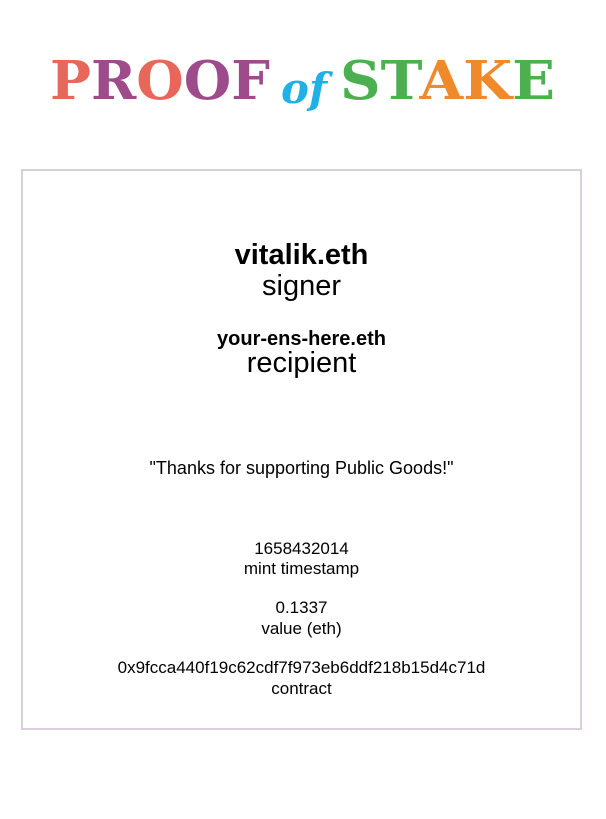 This screenshot has width=606, height=819. I want to click on proof-of-stake-logo: PROOF of STAKE, so click(302, 81).